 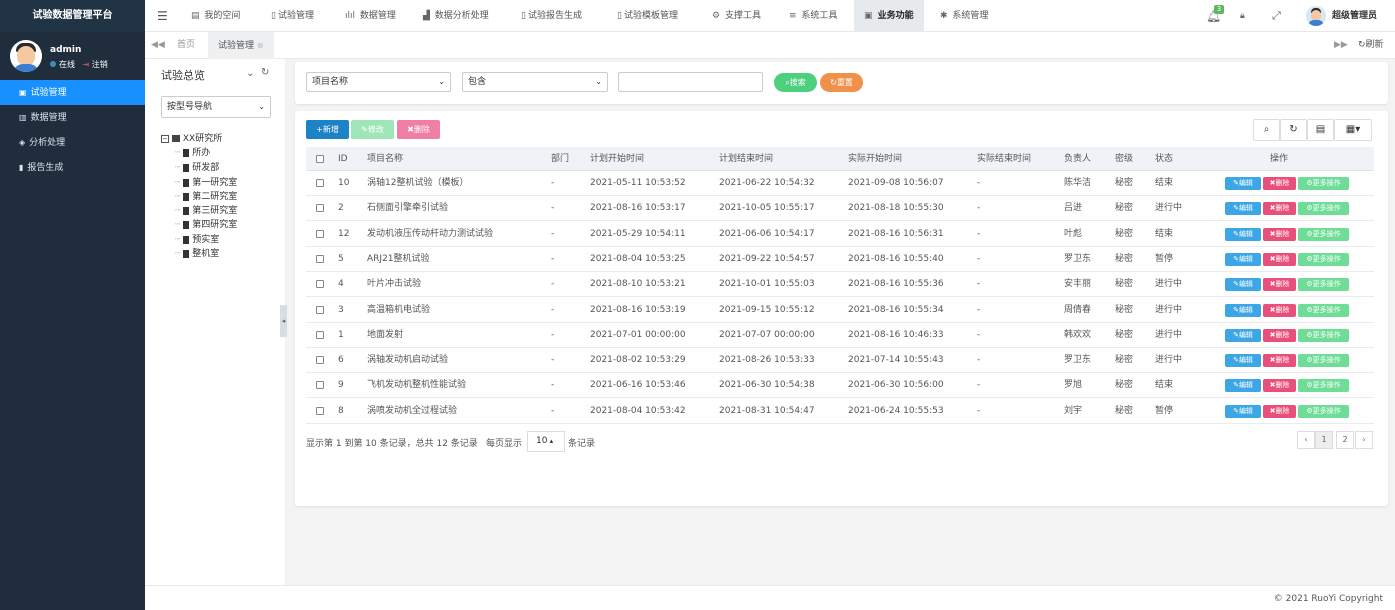 I want to click on topnav-business: ▣ 业务功能, so click(x=889, y=16).